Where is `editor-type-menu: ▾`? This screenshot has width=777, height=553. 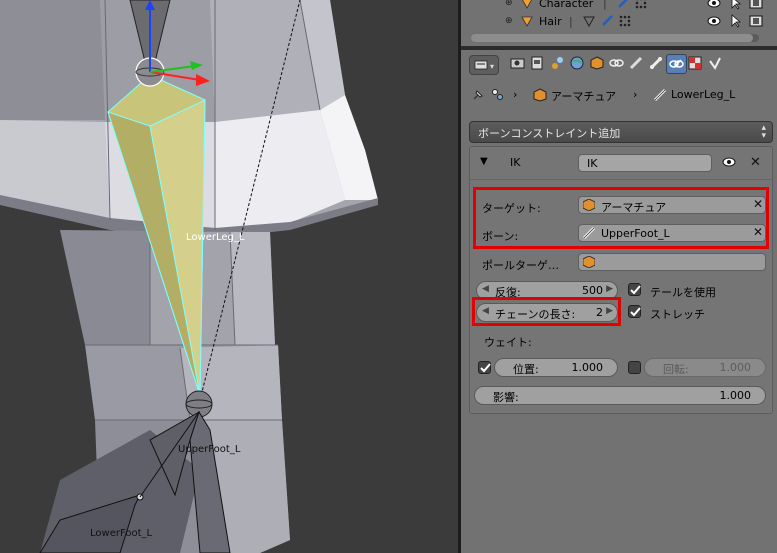 editor-type-menu: ▾ is located at coordinates (484, 65).